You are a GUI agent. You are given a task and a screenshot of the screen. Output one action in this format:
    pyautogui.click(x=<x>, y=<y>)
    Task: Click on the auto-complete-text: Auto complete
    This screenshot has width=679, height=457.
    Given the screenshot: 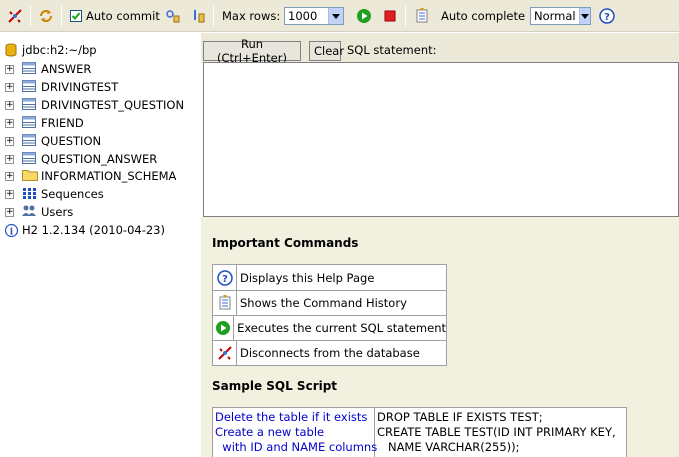 What is the action you would take?
    pyautogui.click(x=483, y=16)
    